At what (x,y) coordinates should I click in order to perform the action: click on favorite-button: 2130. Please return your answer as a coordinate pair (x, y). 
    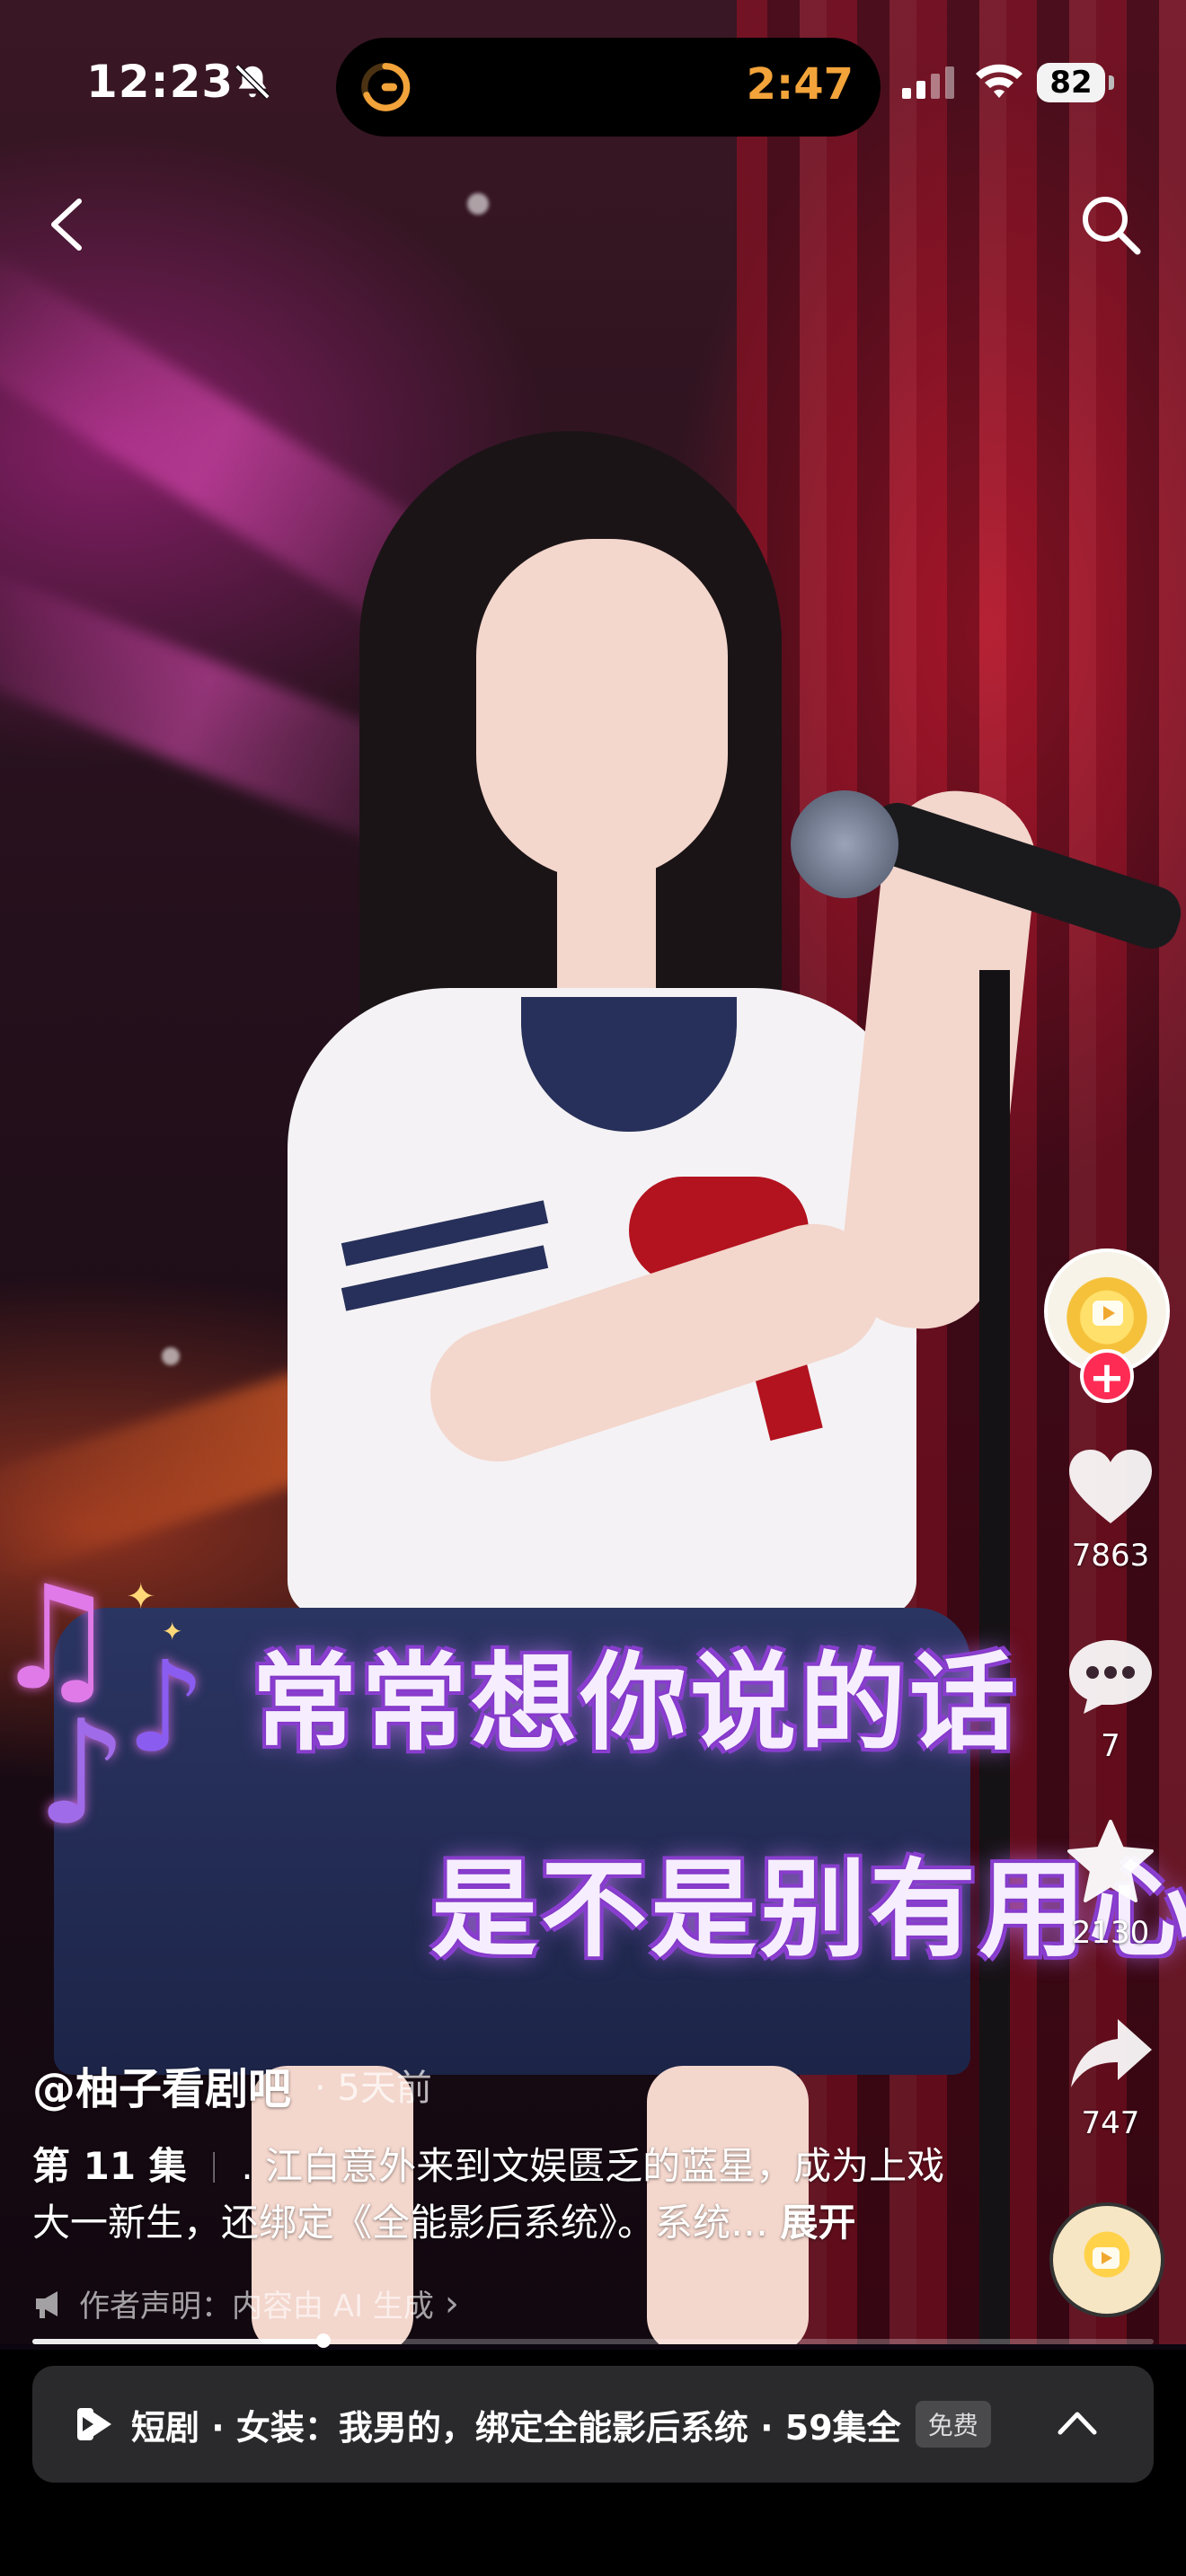
    Looking at the image, I should click on (1110, 1884).